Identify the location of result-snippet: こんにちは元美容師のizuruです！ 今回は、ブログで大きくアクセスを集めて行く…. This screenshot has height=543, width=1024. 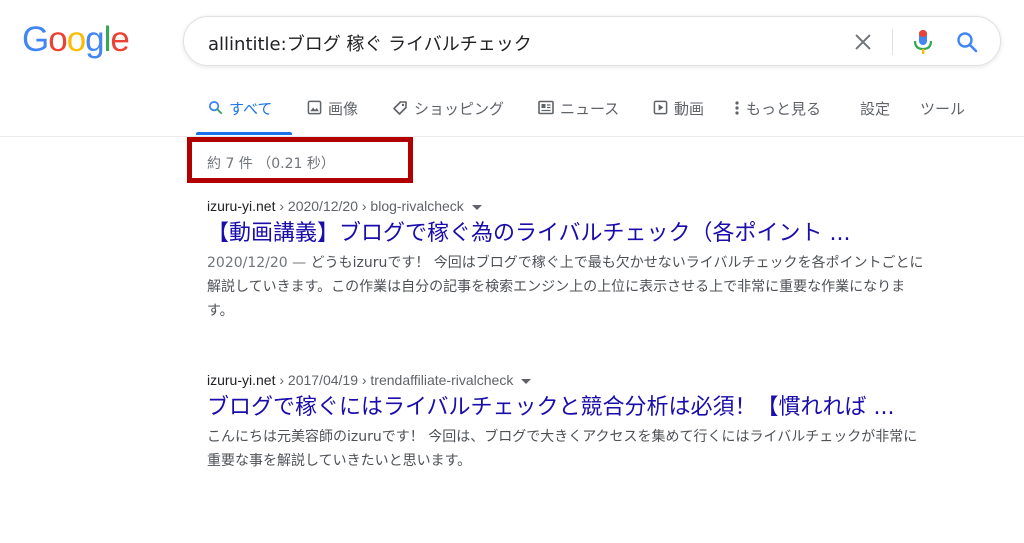
(567, 449).